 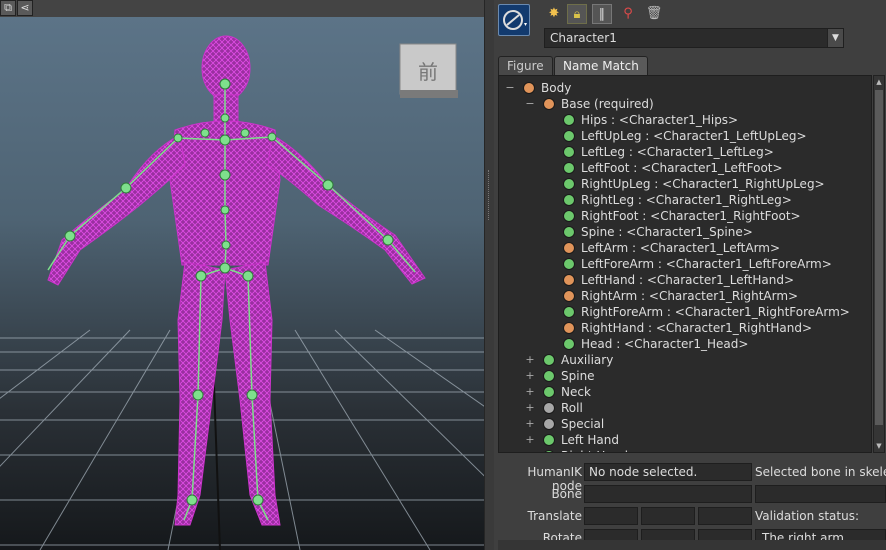 What do you see at coordinates (688, 280) in the screenshot?
I see `tree-item-label: LeftHand : <Character1_LeftHand>` at bounding box center [688, 280].